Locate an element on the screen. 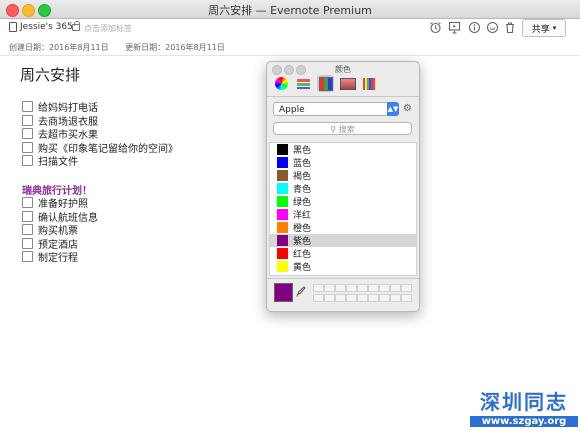 The height and width of the screenshot is (433, 580). color-name: 红色 is located at coordinates (302, 255).